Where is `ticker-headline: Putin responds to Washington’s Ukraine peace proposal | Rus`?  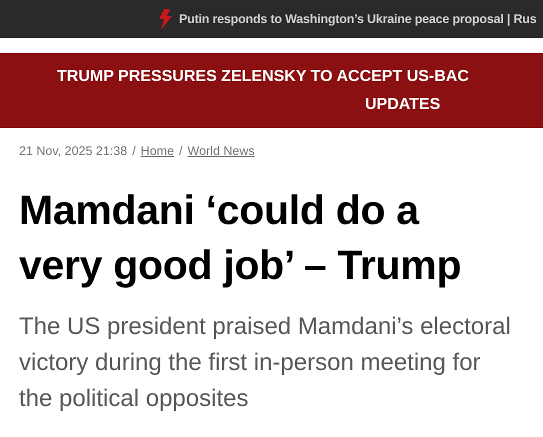 ticker-headline: Putin responds to Washington’s Ukraine peace proposal | Rus is located at coordinates (357, 19).